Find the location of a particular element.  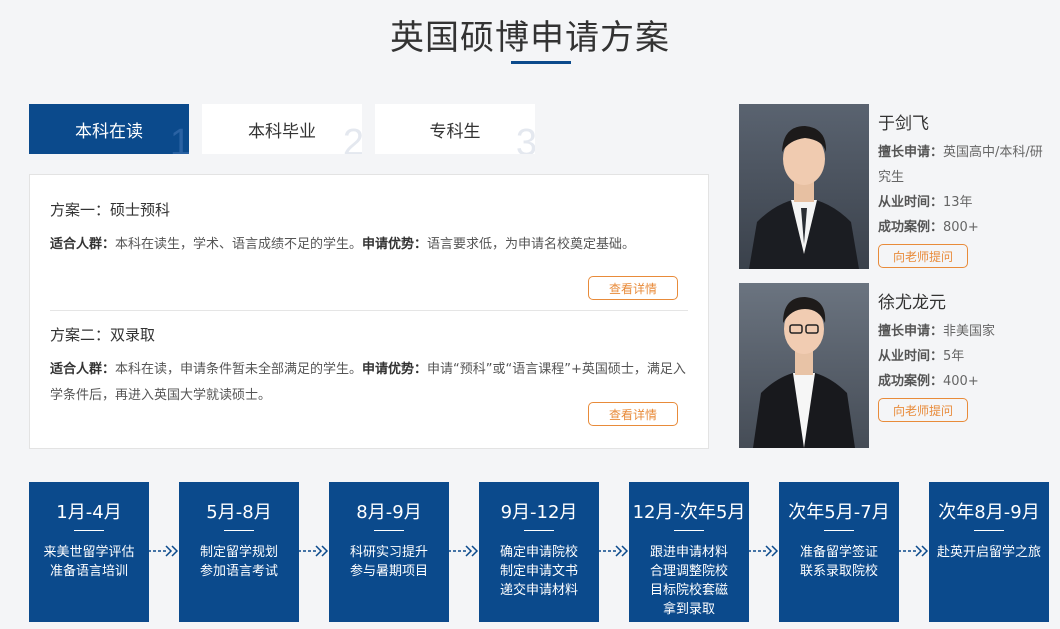

teacher-specialty: 擅长申请：非美国家 is located at coordinates (963, 331).